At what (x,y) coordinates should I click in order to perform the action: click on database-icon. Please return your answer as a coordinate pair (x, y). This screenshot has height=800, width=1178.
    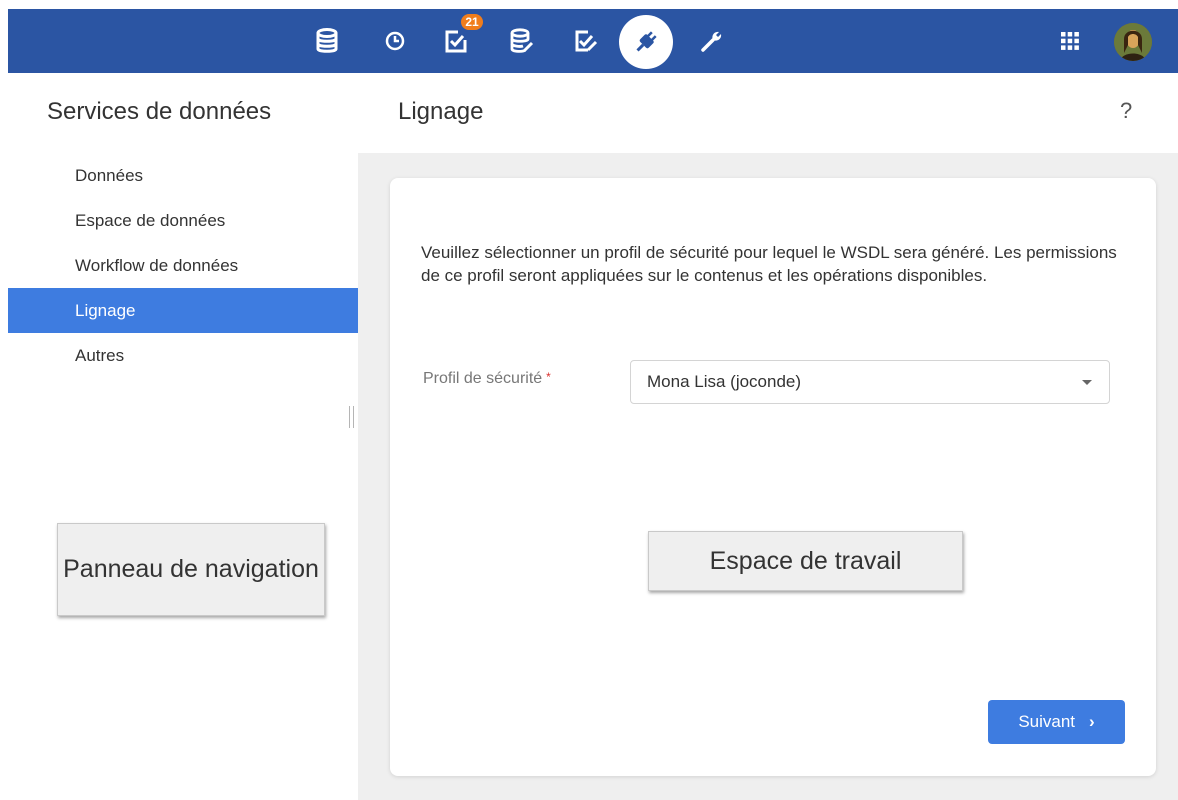
    Looking at the image, I should click on (327, 41).